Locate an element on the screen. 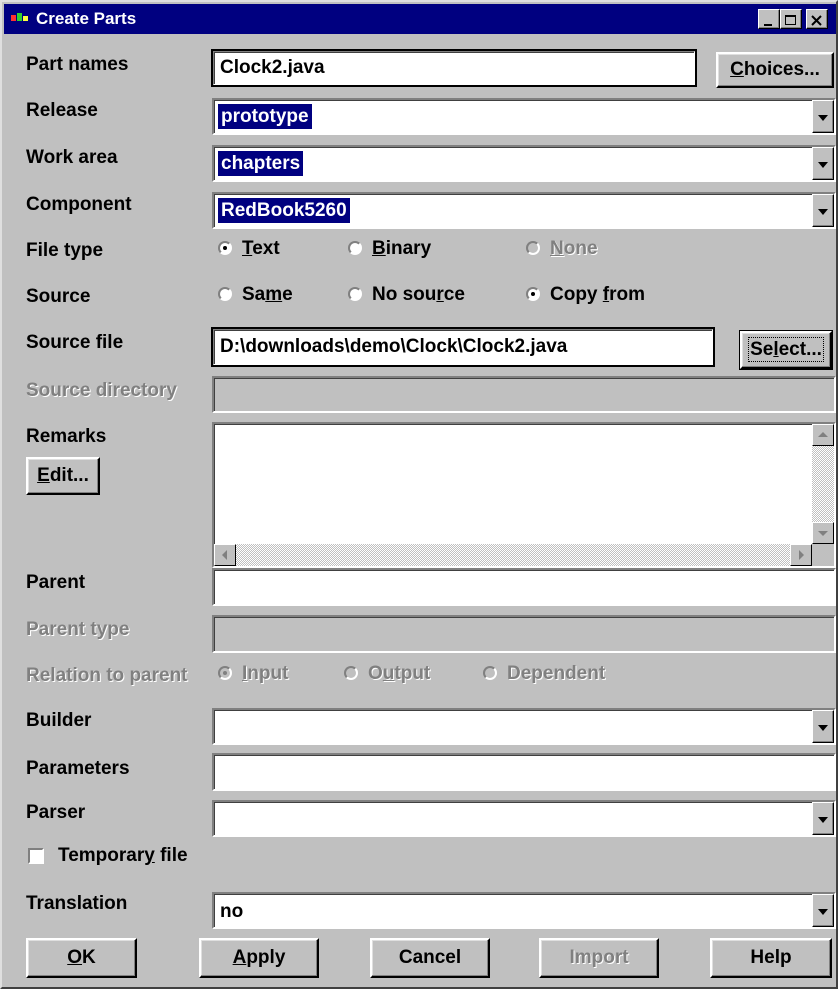 The height and width of the screenshot is (989, 838). help-label: Help is located at coordinates (771, 957).